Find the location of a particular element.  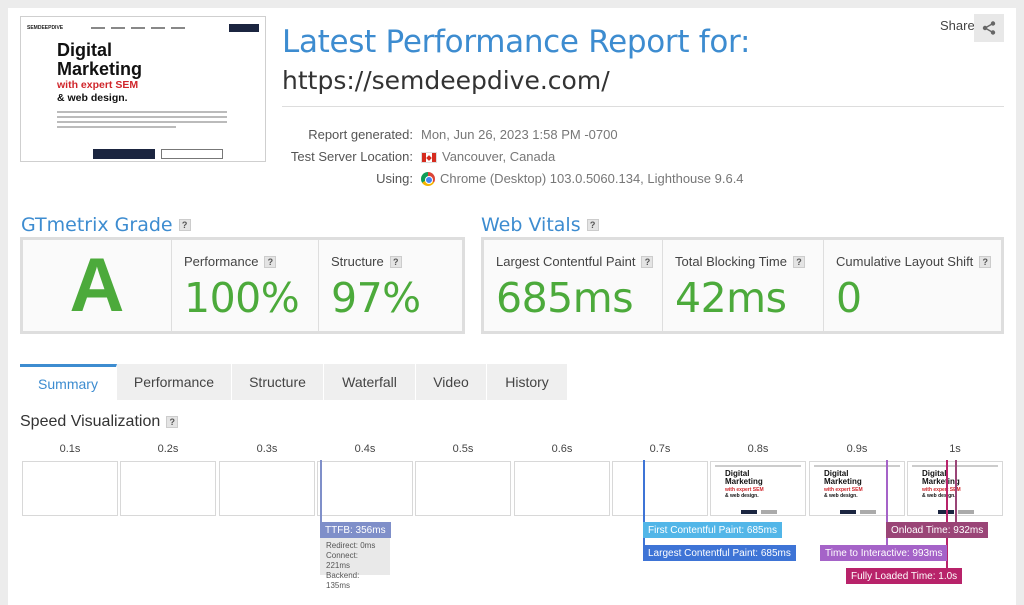

timeline-tick: 0.4s is located at coordinates (365, 449).